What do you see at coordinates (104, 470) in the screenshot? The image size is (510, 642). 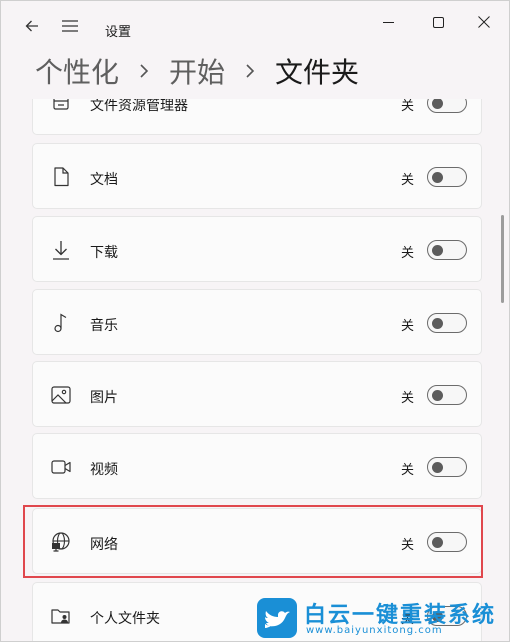 I see `folder-item-label: 视频` at bounding box center [104, 470].